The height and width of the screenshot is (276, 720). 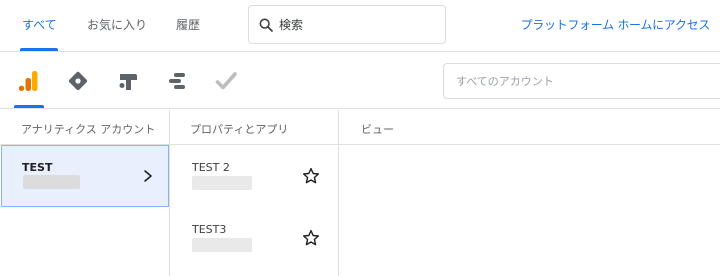 What do you see at coordinates (188, 24) in the screenshot?
I see `tab-history: 履歴` at bounding box center [188, 24].